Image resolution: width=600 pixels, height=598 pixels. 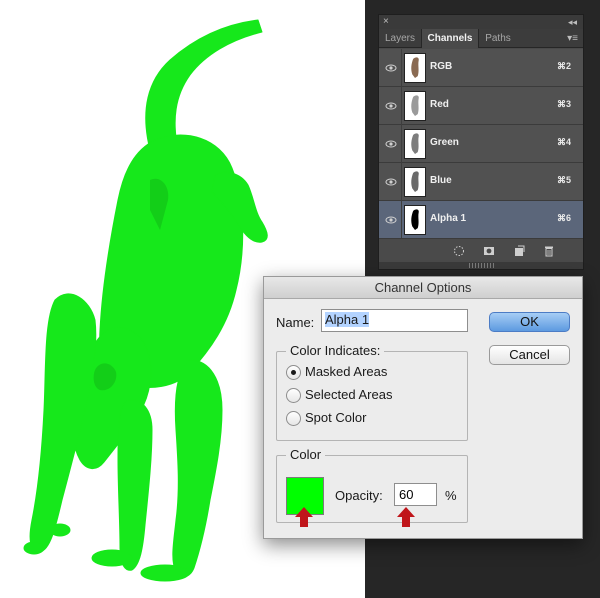 I want to click on opacity-label: Opacity:, so click(x=359, y=495).